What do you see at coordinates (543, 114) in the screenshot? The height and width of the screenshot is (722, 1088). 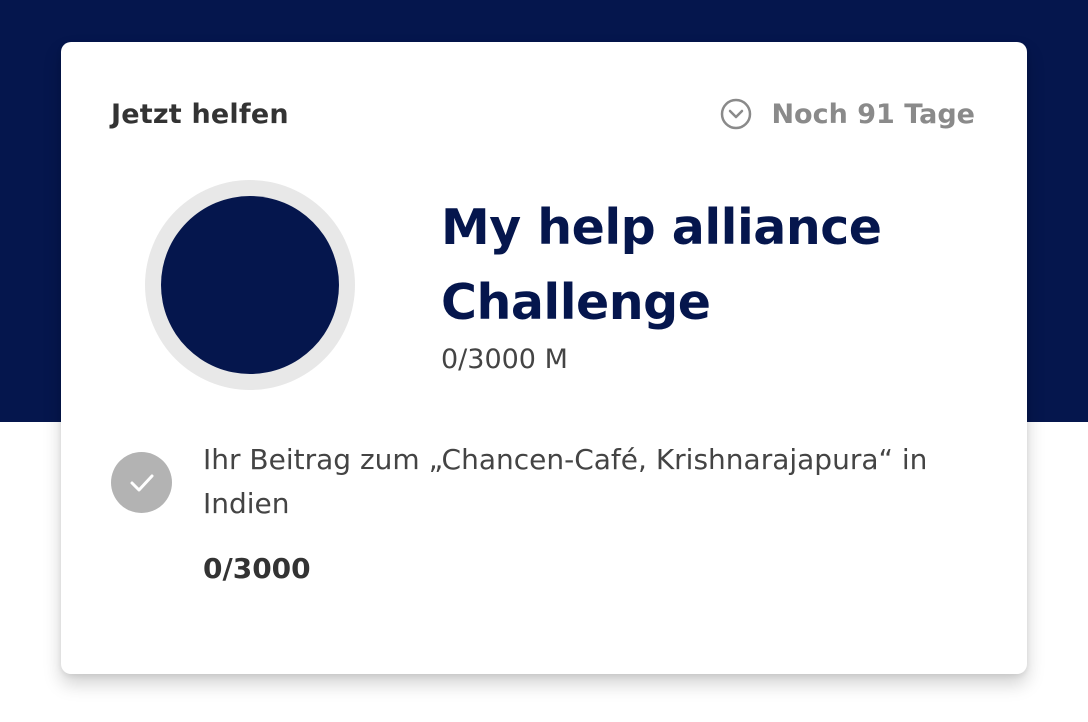 I see `card-header: Jetzt helfen Noch 91 Tage` at bounding box center [543, 114].